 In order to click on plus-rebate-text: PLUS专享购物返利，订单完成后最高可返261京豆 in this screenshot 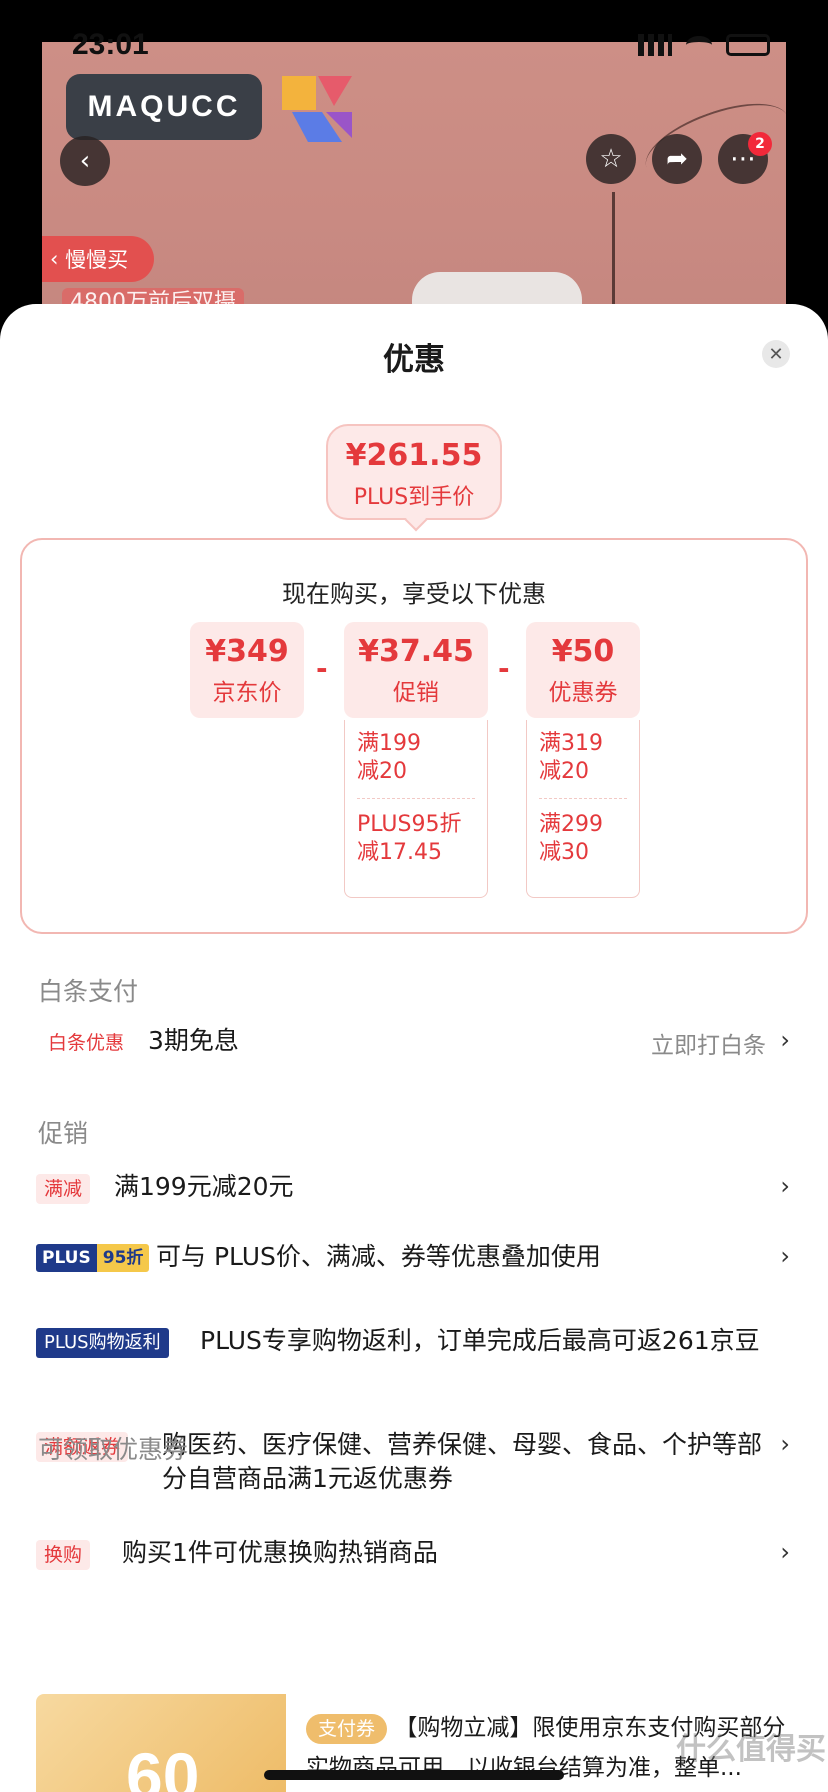, I will do `click(480, 1340)`.